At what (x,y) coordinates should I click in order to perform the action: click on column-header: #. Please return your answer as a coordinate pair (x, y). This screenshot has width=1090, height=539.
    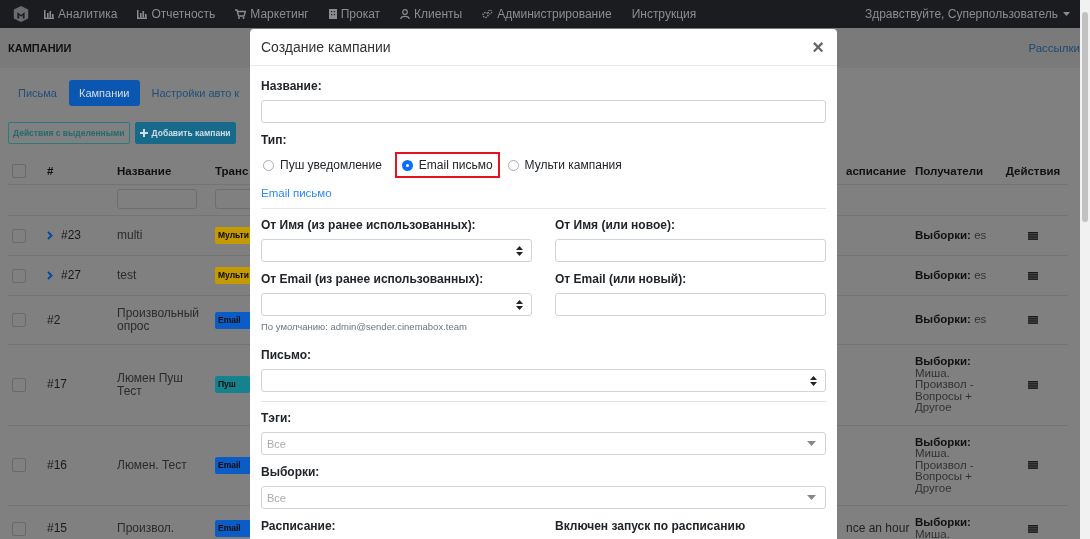
    Looking at the image, I should click on (50, 171).